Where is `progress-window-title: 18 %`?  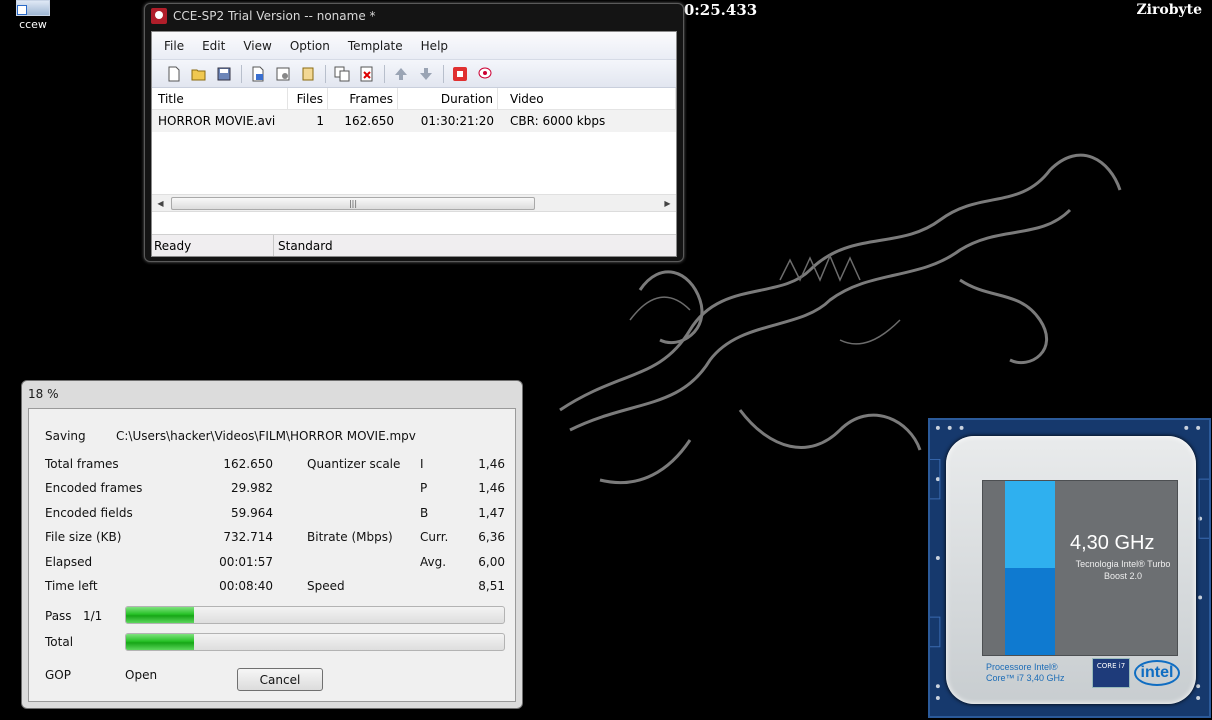
progress-window-title: 18 % is located at coordinates (272, 394).